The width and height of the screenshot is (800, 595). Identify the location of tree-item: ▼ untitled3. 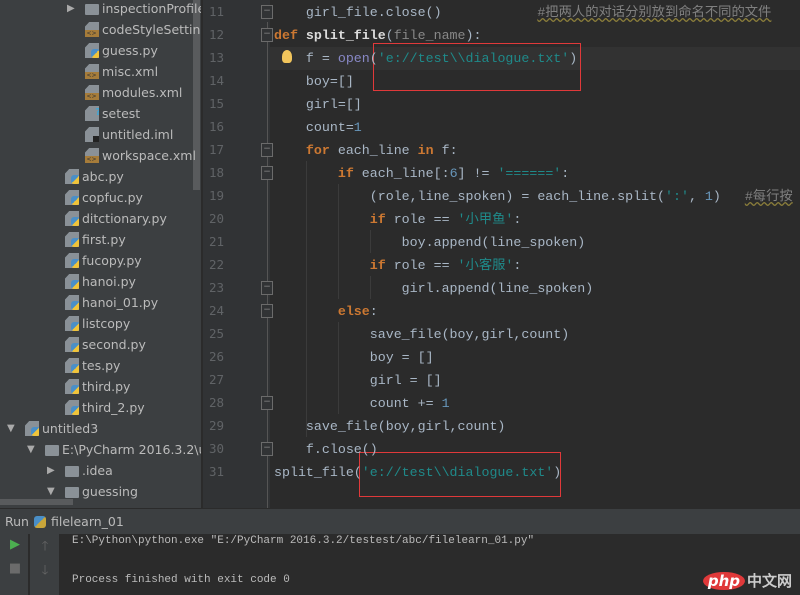
(52, 428).